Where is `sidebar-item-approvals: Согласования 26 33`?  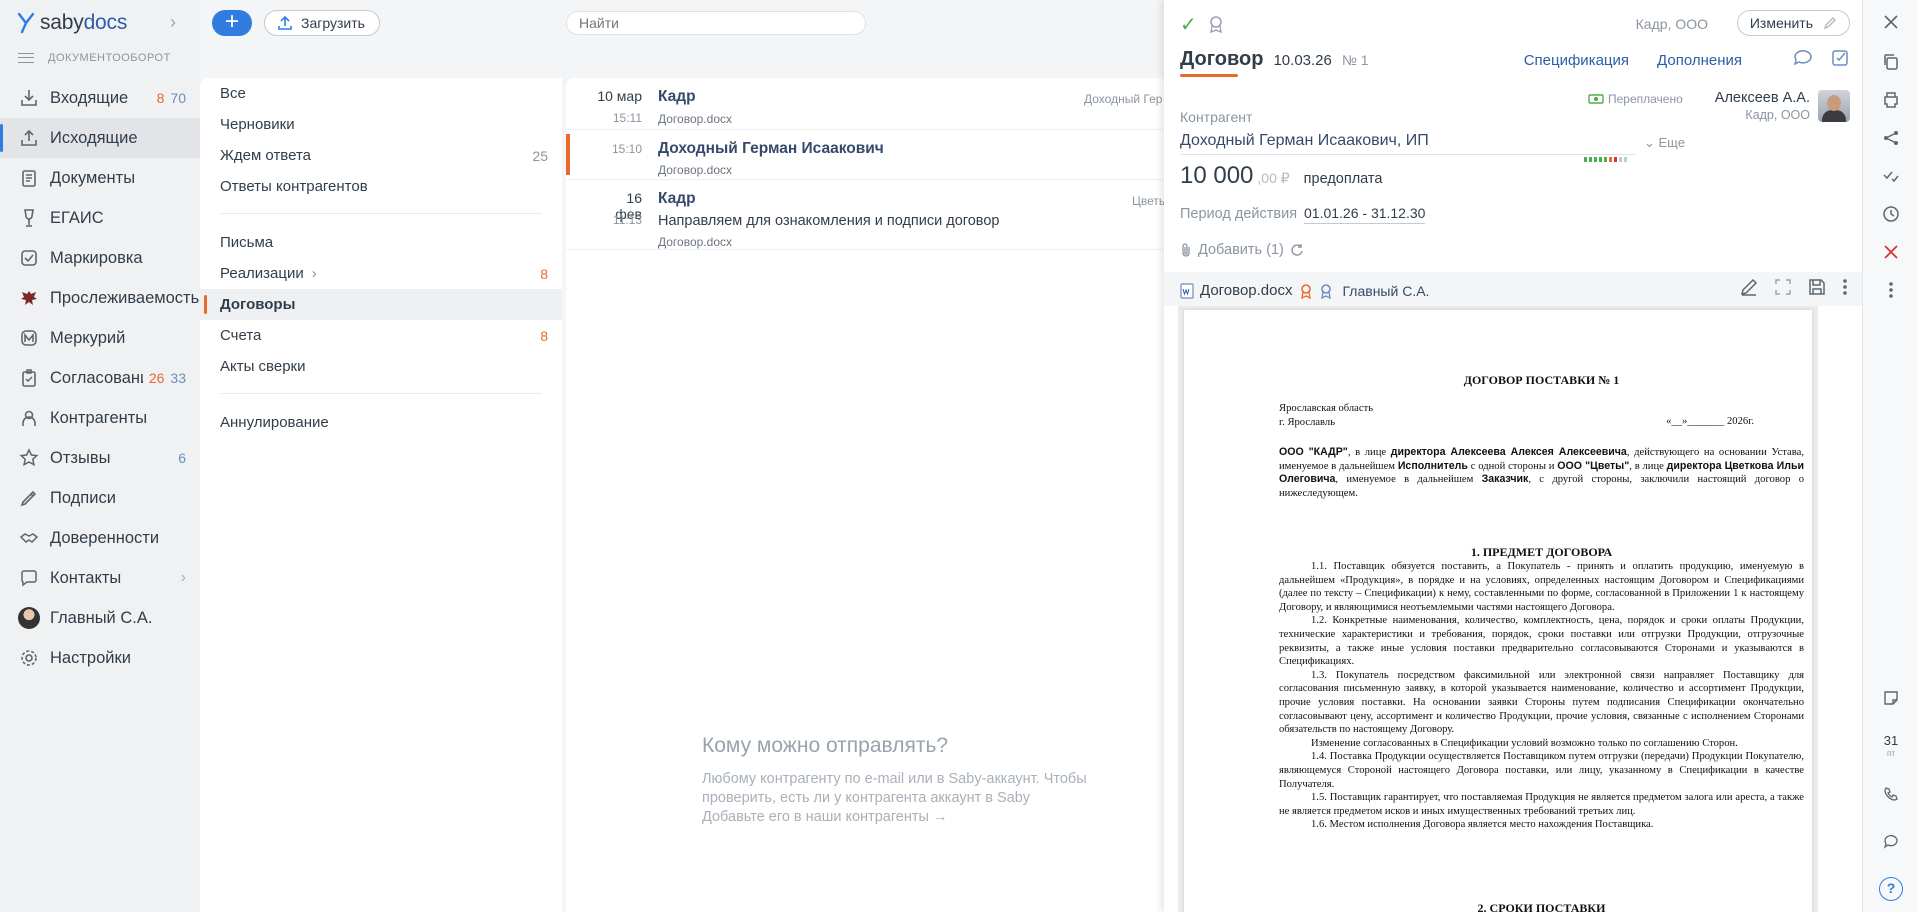
sidebar-item-approvals: Согласования 26 33 is located at coordinates (100, 378).